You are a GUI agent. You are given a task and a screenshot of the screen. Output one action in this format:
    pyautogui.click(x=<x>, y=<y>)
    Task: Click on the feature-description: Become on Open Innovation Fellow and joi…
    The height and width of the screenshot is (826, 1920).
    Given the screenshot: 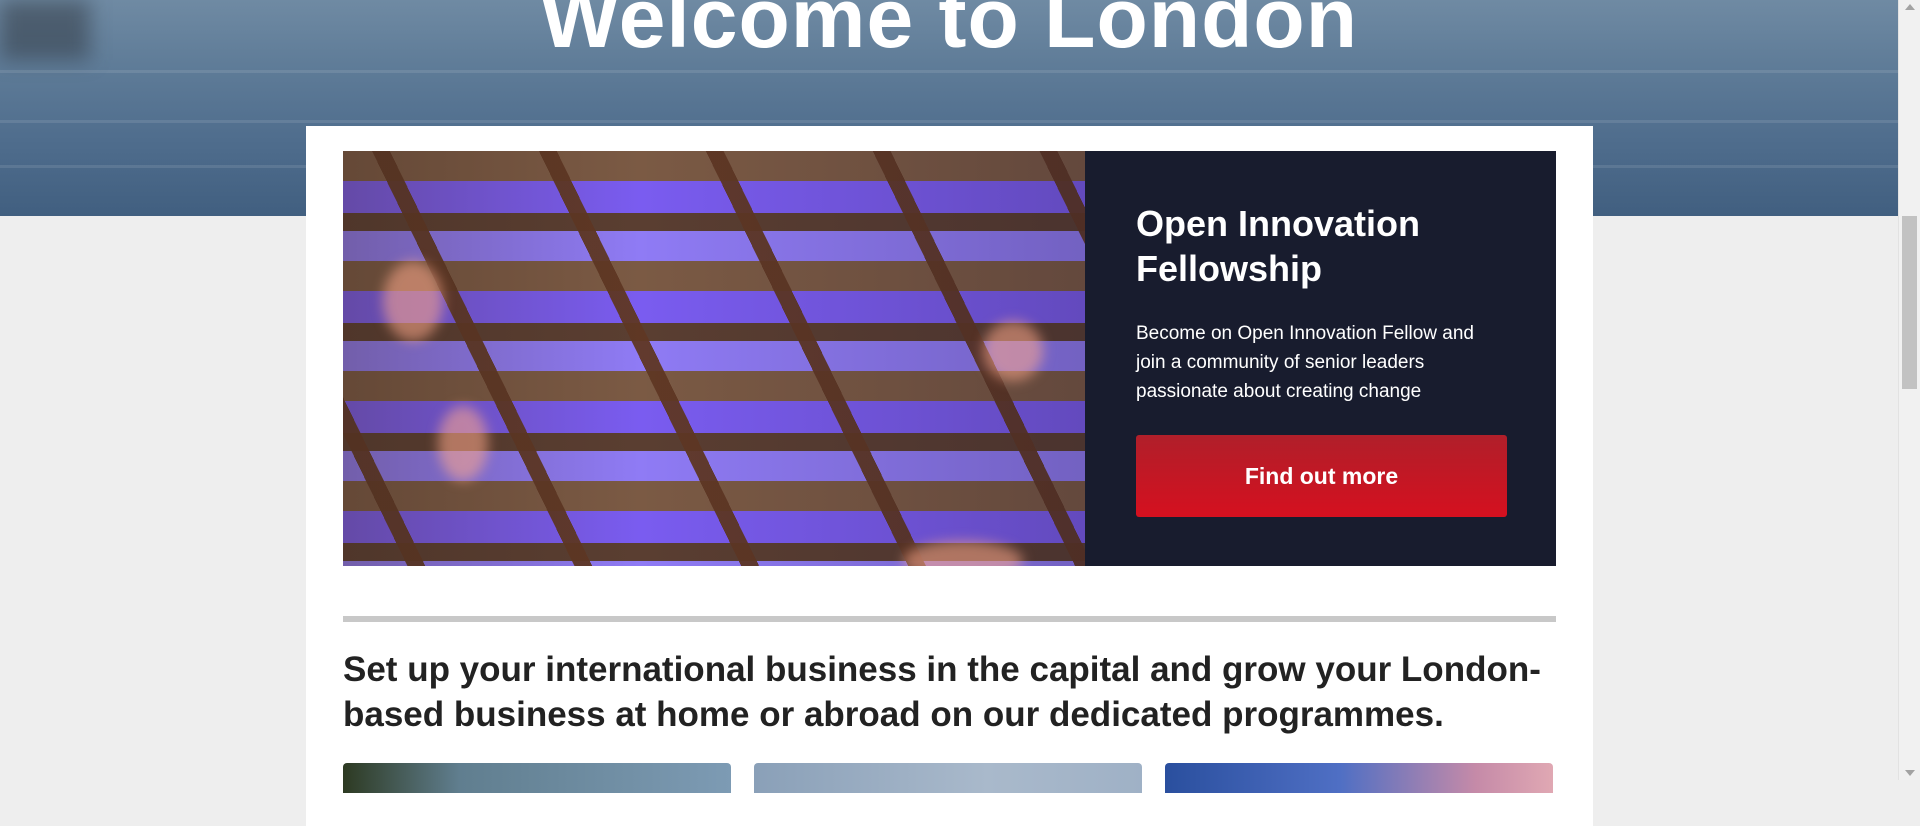 What is the action you would take?
    pyautogui.click(x=1305, y=362)
    